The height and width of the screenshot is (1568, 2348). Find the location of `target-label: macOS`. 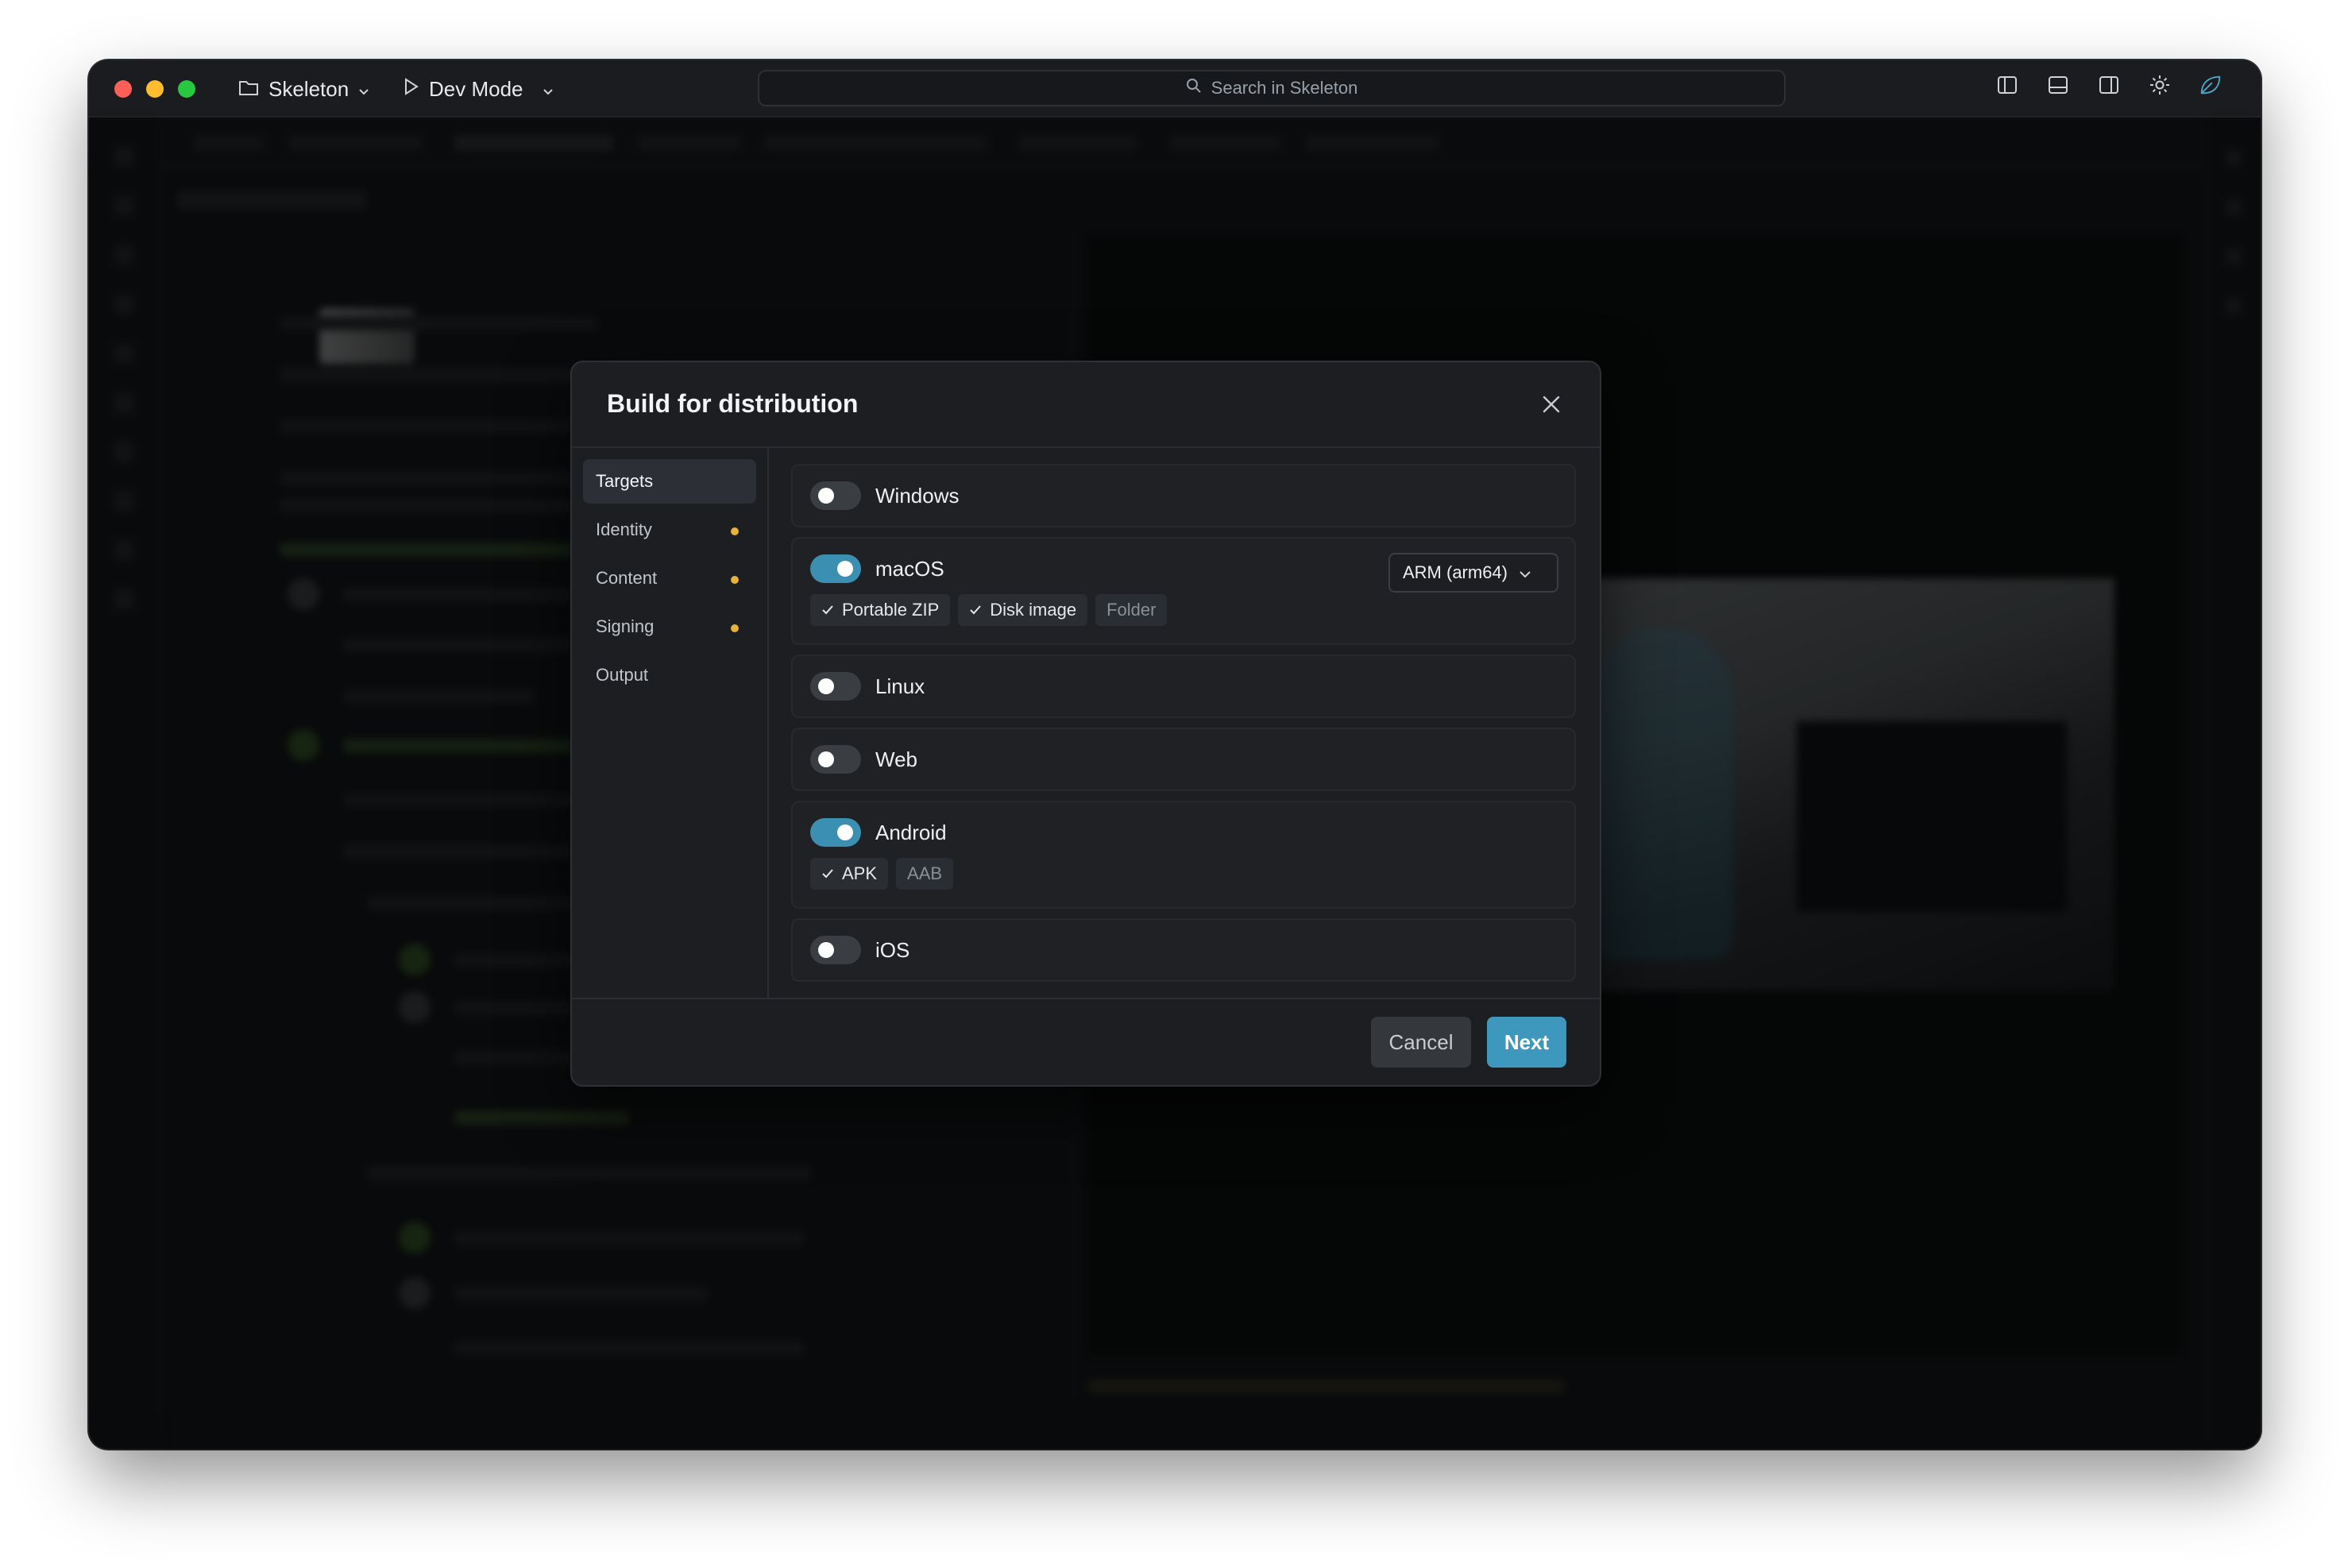

target-label: macOS is located at coordinates (909, 568).